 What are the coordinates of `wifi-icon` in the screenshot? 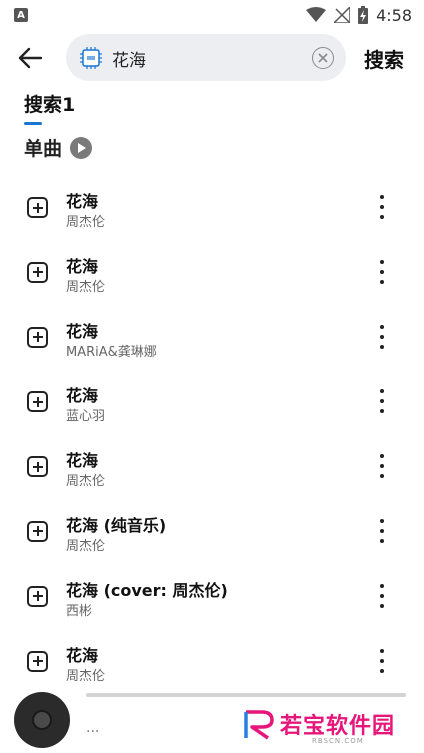 It's located at (316, 14).